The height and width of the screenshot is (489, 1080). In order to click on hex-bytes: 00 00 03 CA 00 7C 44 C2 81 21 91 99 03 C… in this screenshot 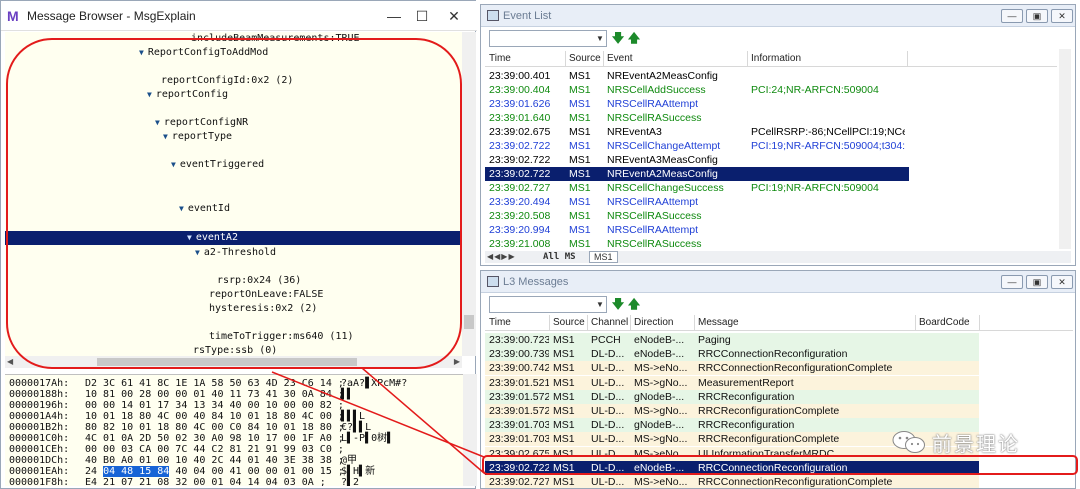, I will do `click(214, 449)`.